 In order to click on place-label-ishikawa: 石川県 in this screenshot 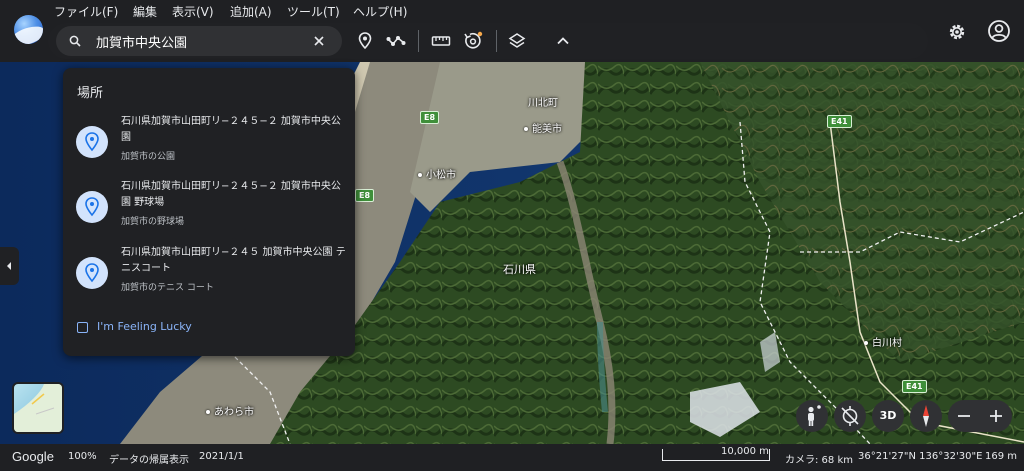, I will do `click(519, 269)`.